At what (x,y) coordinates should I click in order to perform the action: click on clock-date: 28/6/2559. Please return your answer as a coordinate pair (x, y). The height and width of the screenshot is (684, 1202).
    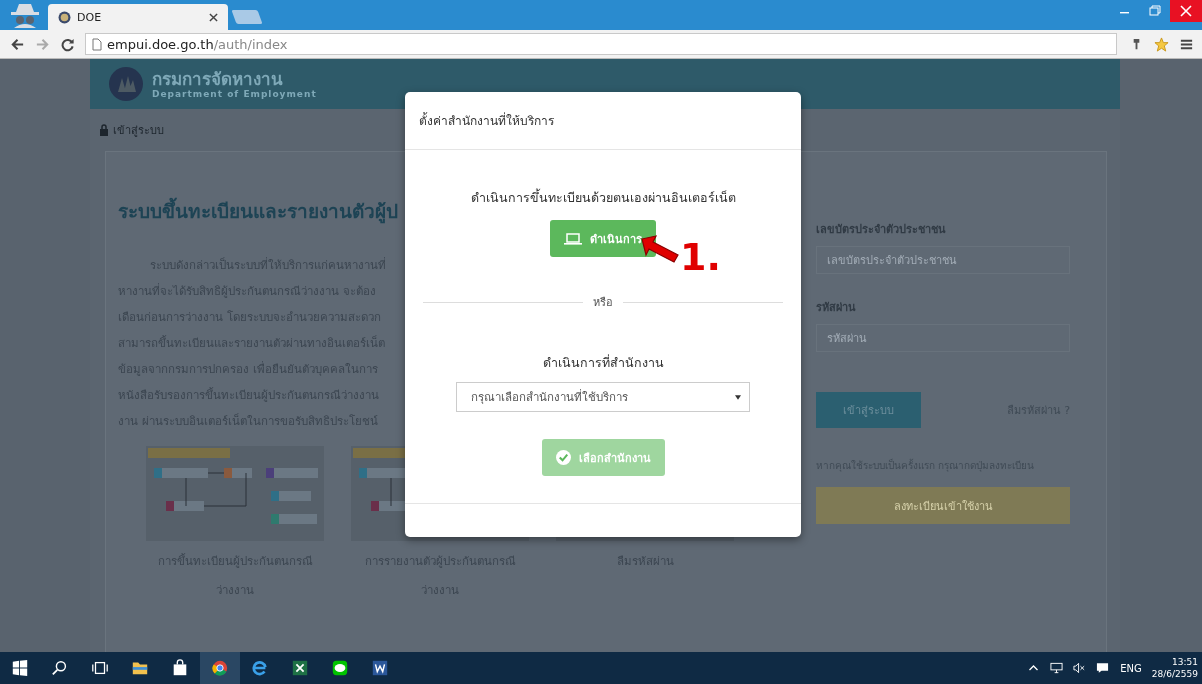
    Looking at the image, I should click on (1174, 674).